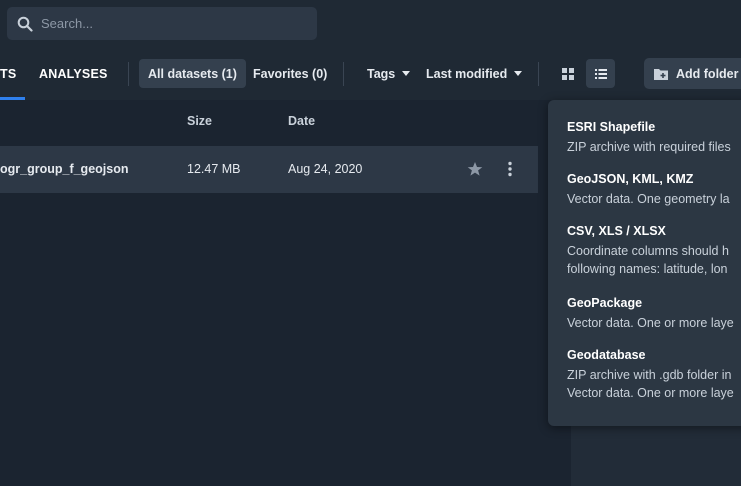 This screenshot has height=486, width=741. What do you see at coordinates (649, 147) in the screenshot?
I see `format-description: ZIP archive with required files` at bounding box center [649, 147].